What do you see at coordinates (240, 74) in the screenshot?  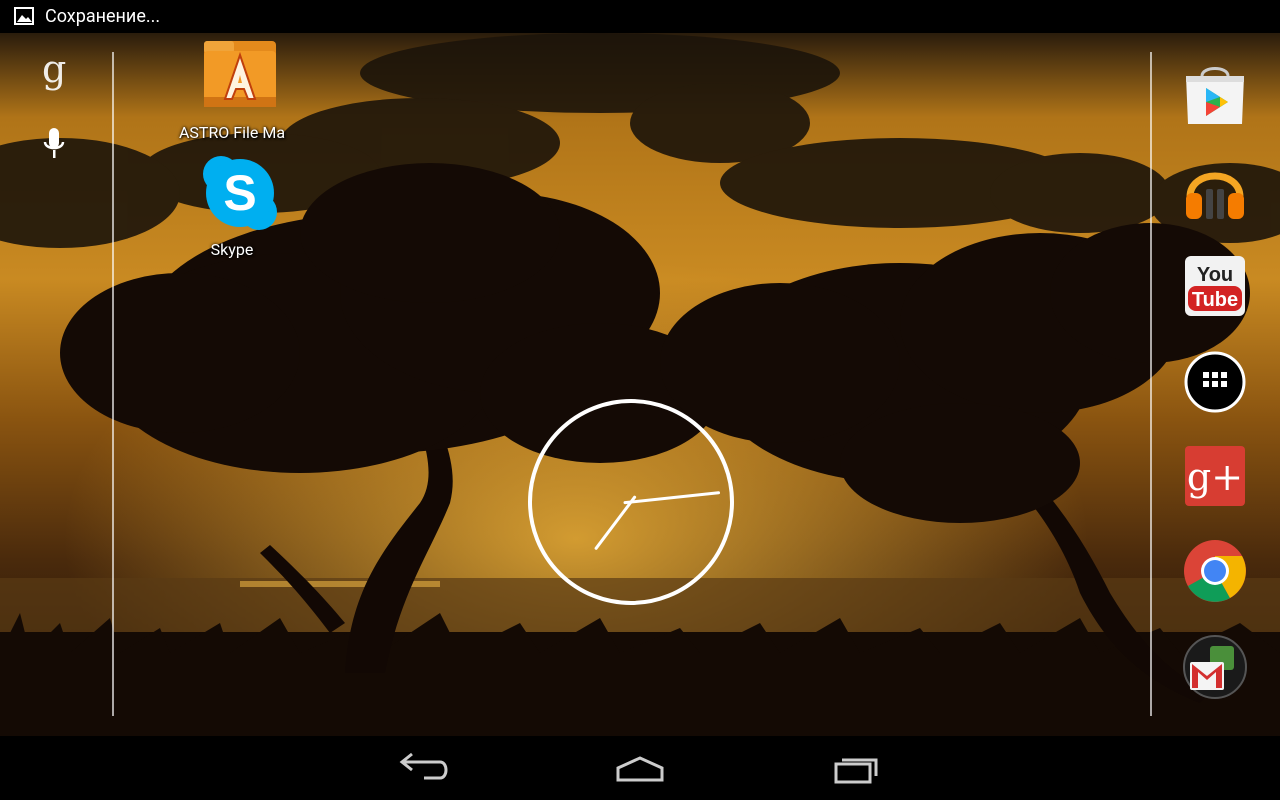 I see `astro-file-manager-icon` at bounding box center [240, 74].